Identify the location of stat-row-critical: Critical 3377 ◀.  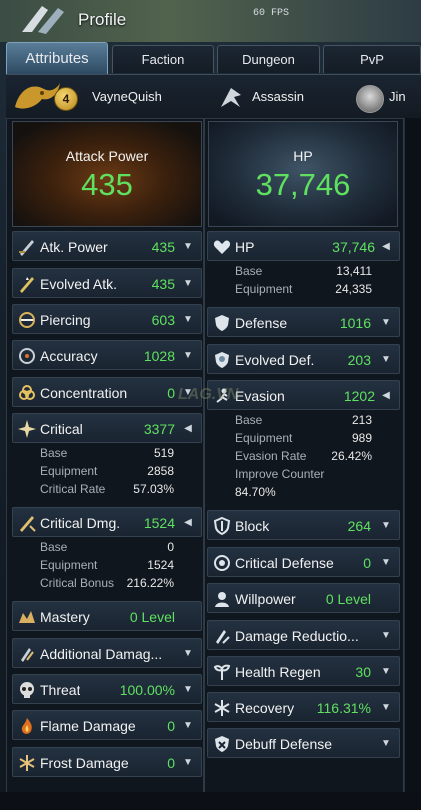
(107, 428).